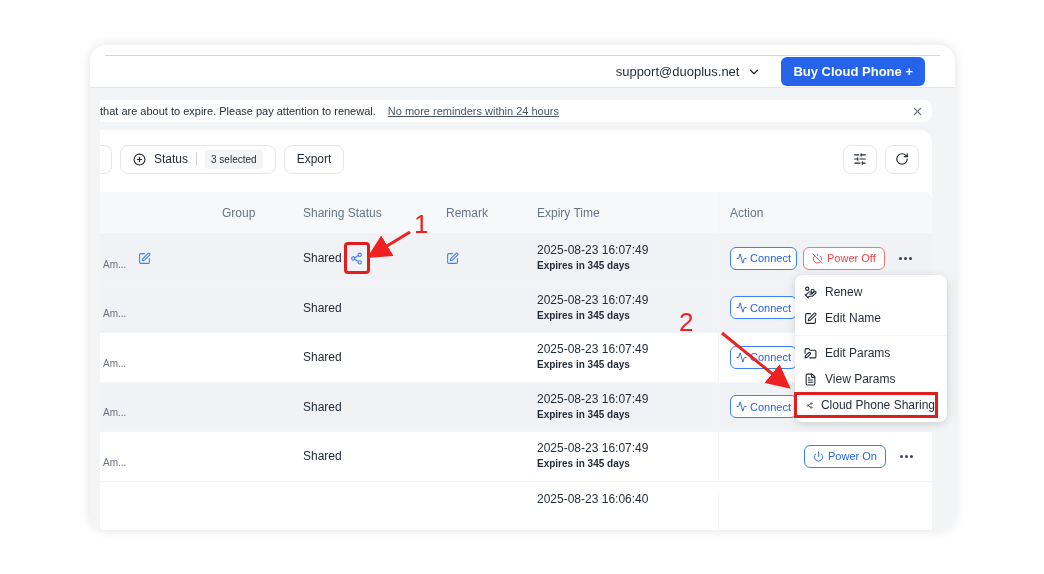 The image size is (1044, 574). I want to click on share-icon, so click(357, 258).